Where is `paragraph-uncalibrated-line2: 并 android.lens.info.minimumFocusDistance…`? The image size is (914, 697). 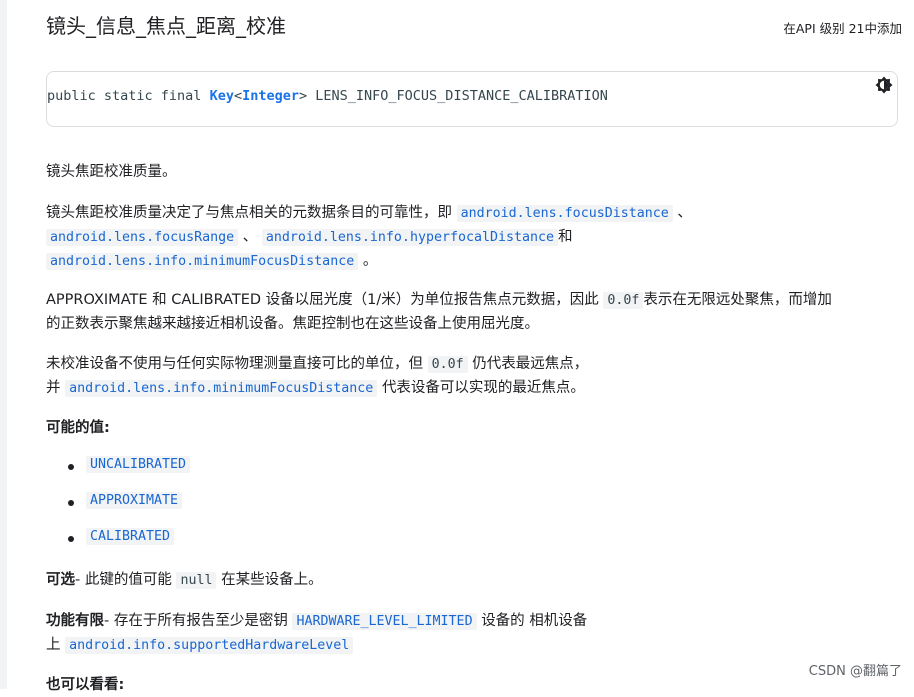
paragraph-uncalibrated-line2: 并 android.lens.info.minimumFocusDistance… is located at coordinates (315, 388).